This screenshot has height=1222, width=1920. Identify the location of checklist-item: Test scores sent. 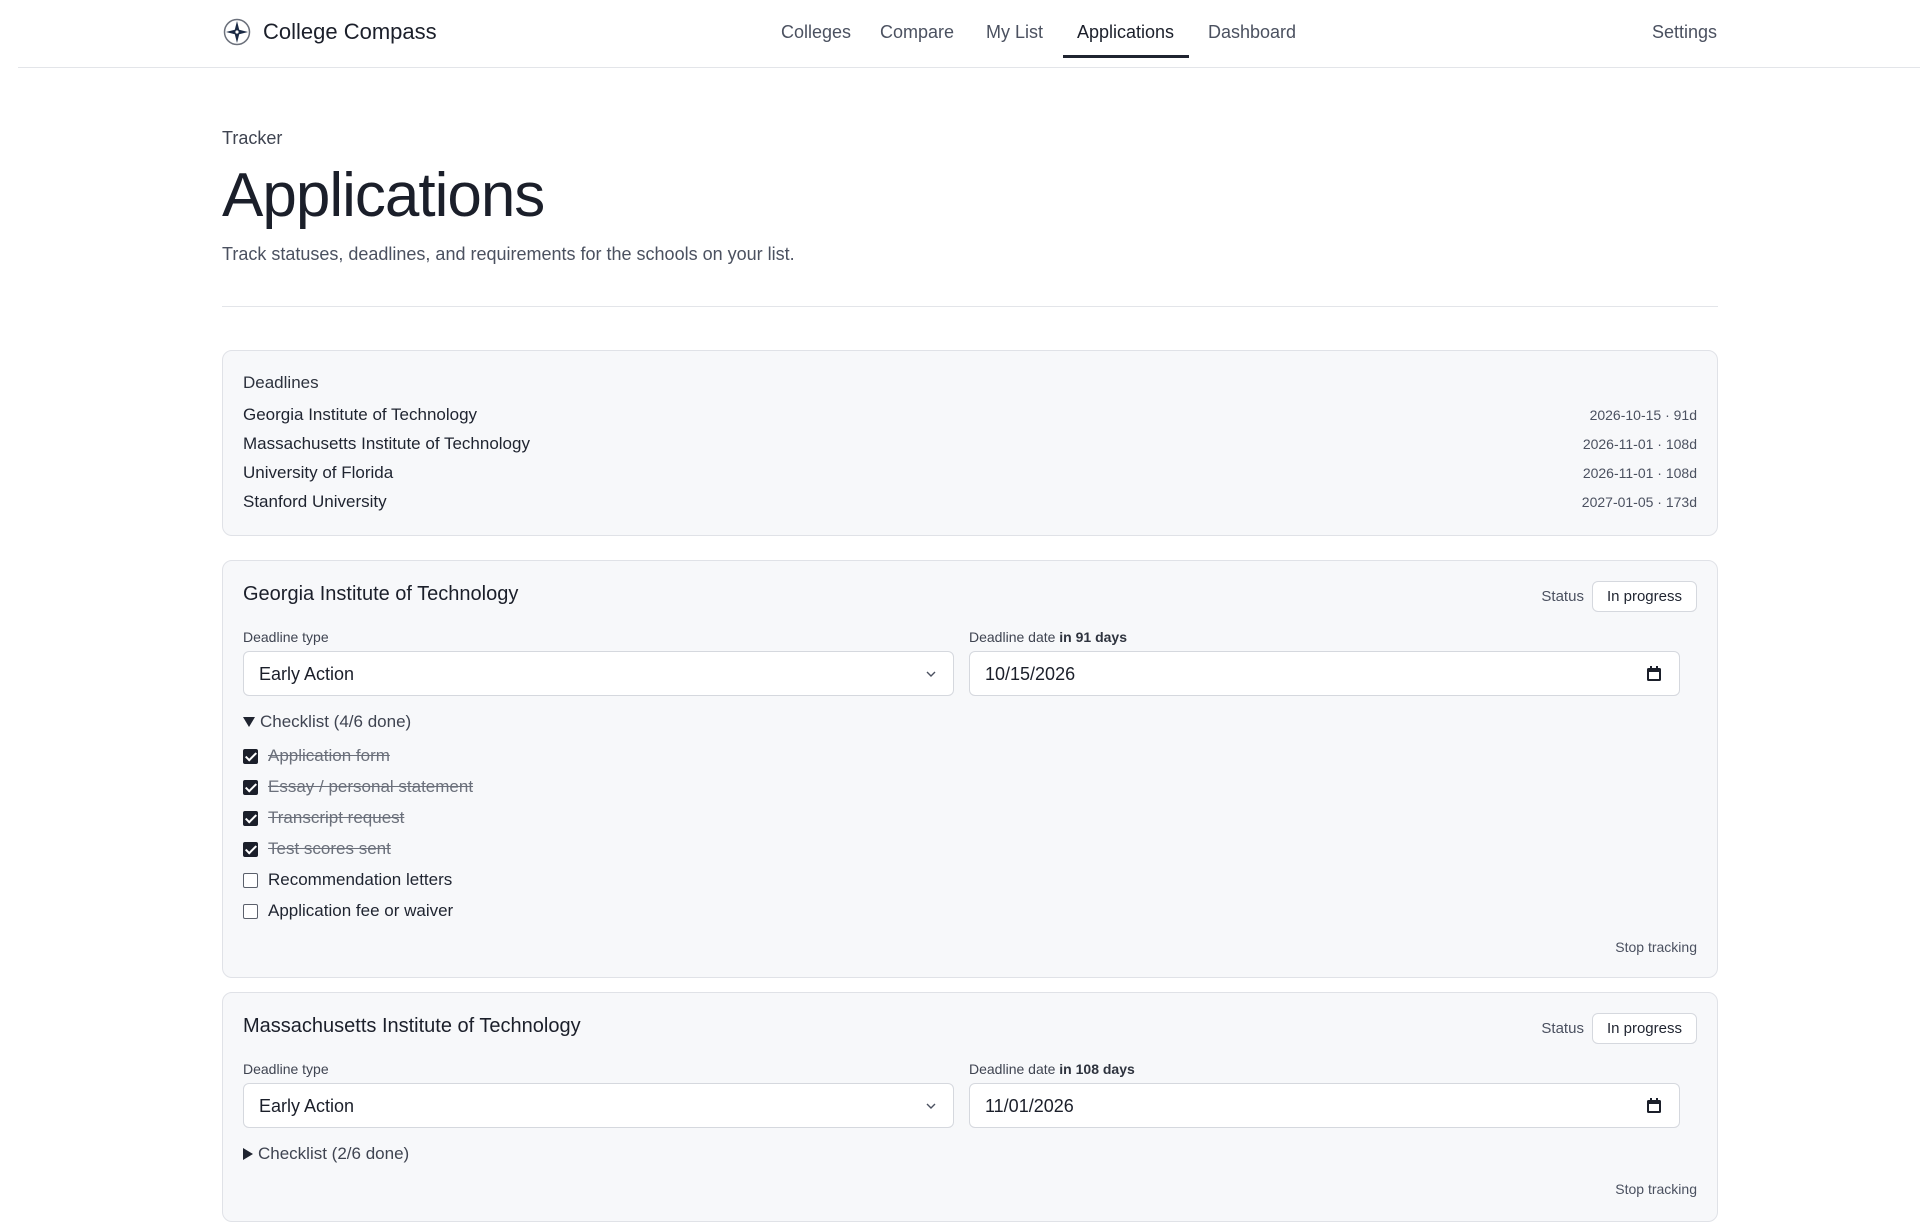
(317, 849).